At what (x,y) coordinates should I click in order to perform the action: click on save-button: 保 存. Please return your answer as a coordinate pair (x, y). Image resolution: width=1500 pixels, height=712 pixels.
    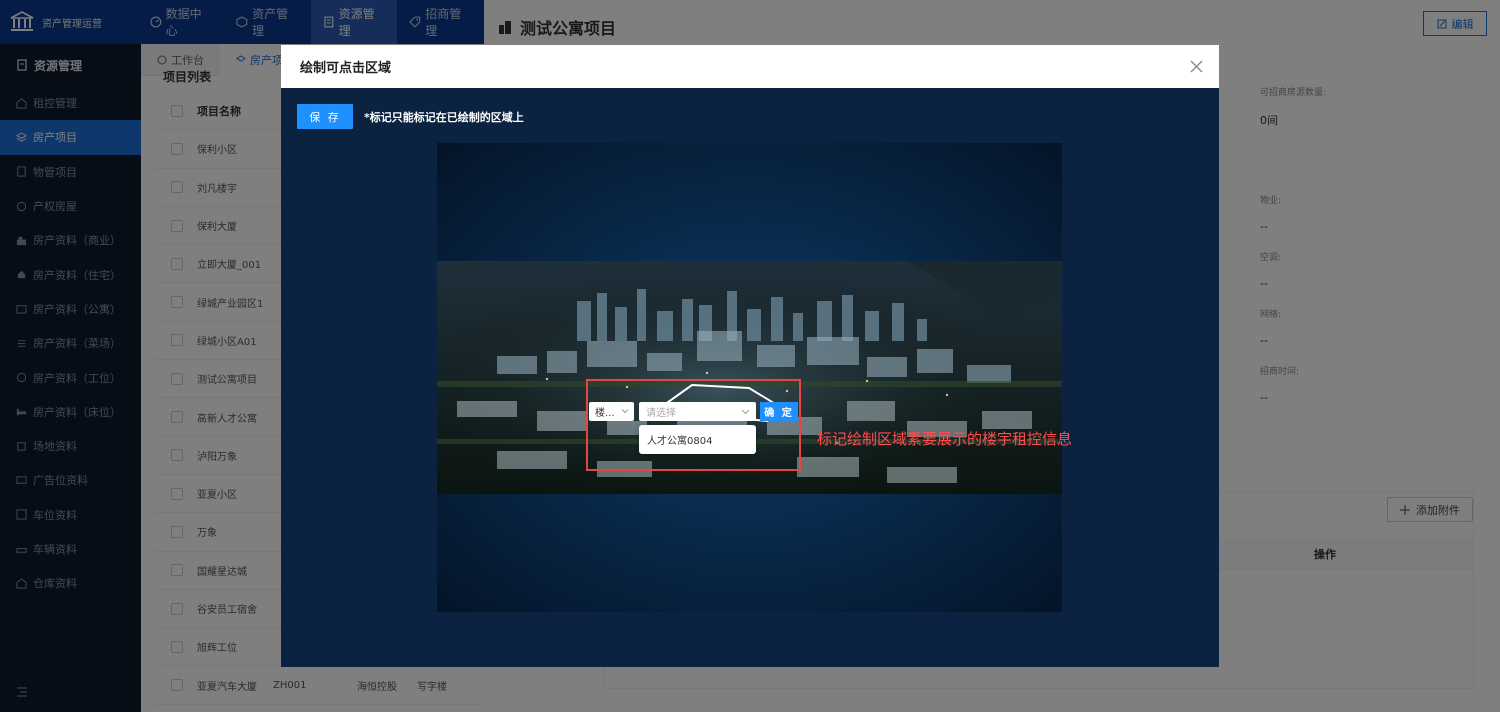
    Looking at the image, I should click on (325, 116).